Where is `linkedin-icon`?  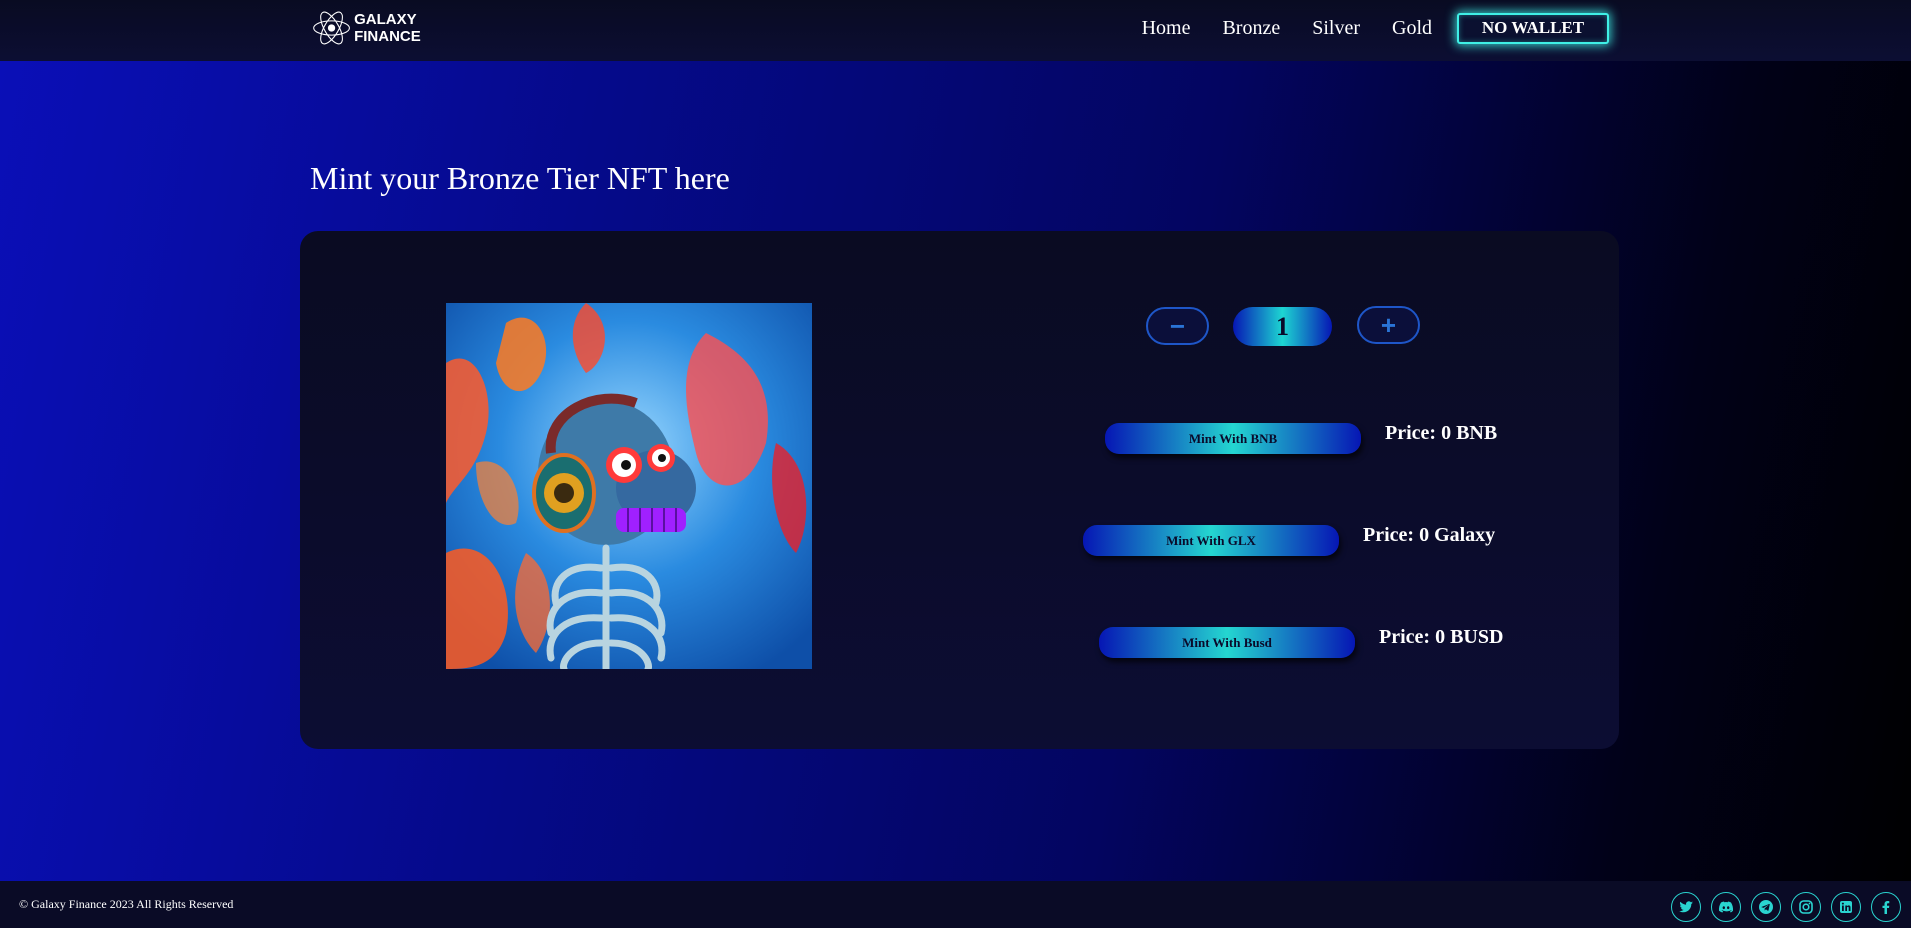
linkedin-icon is located at coordinates (1846, 907).